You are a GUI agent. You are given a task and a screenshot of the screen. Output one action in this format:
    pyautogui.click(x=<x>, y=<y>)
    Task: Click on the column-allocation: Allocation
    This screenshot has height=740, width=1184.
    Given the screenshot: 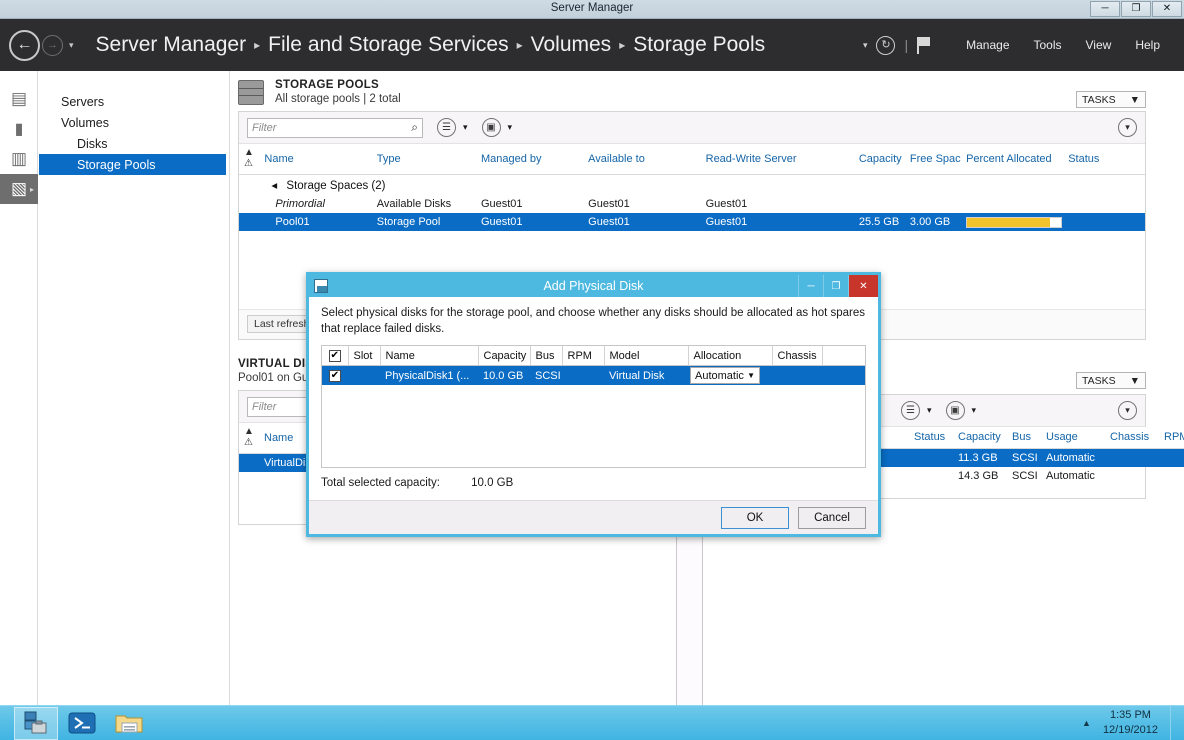 What is the action you would take?
    pyautogui.click(x=730, y=356)
    